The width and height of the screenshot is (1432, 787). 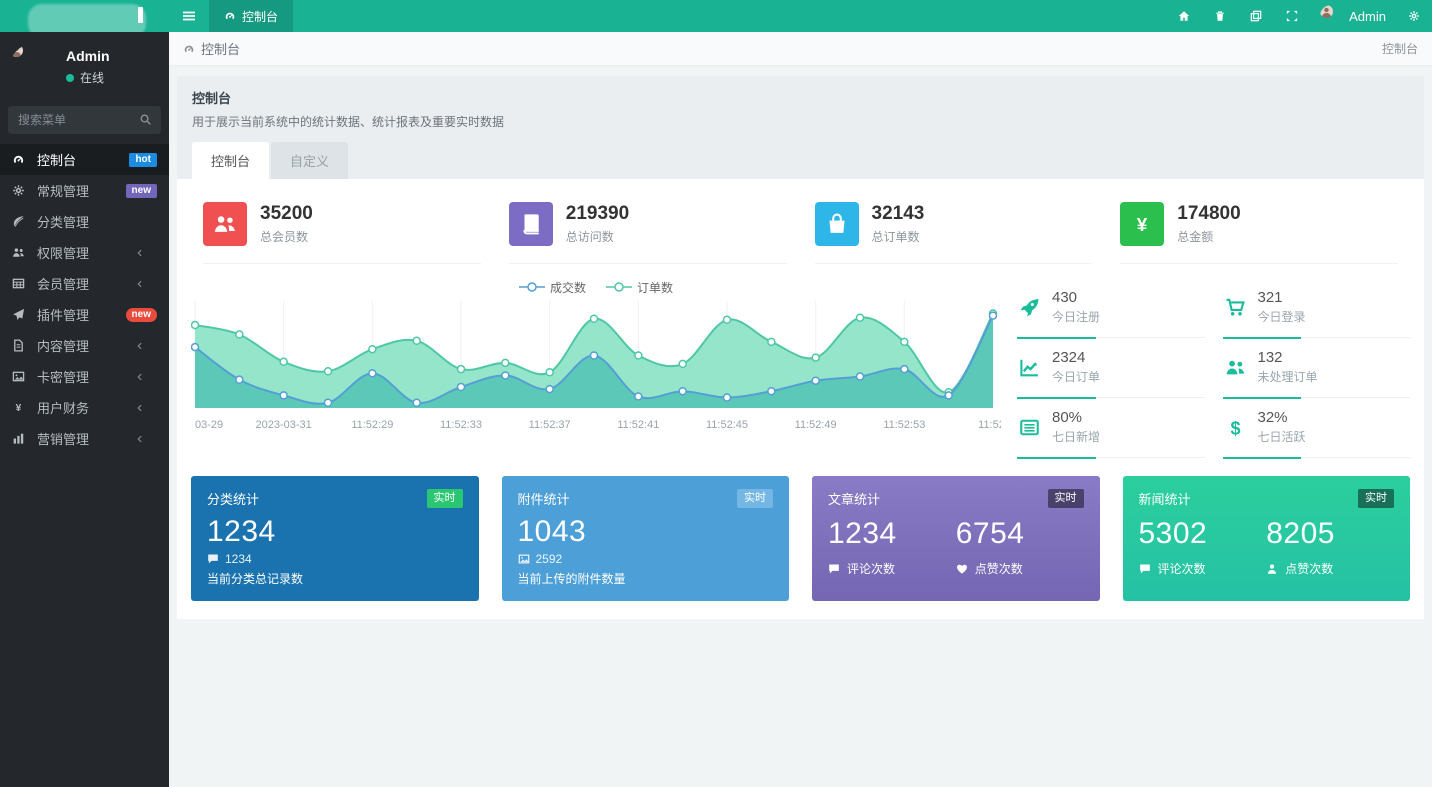 What do you see at coordinates (233, 499) in the screenshot?
I see `card-title: 分类统计` at bounding box center [233, 499].